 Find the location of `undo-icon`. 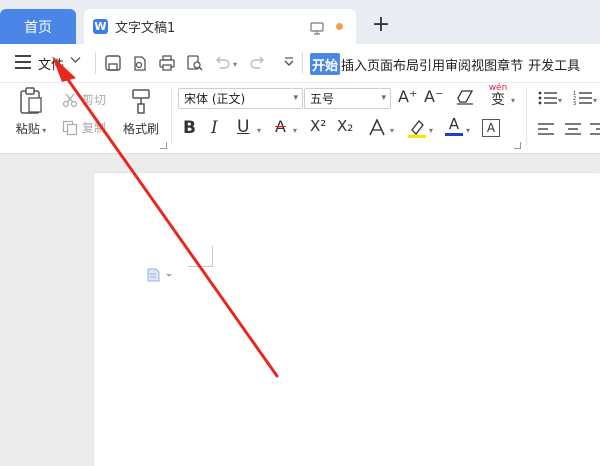

undo-icon is located at coordinates (222, 63).